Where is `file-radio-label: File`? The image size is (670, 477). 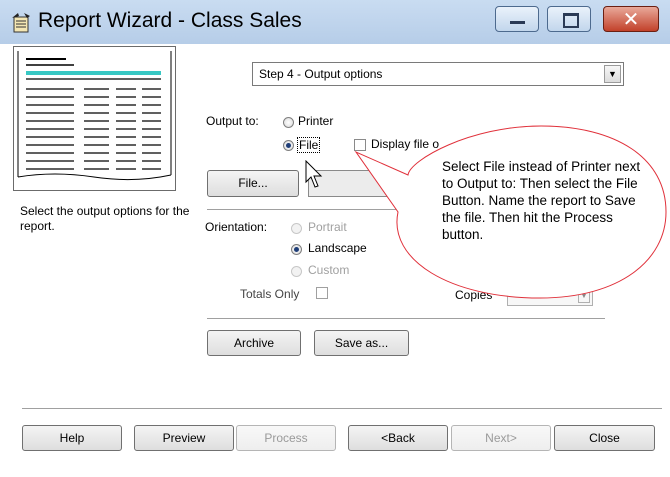
file-radio-label: File is located at coordinates (309, 145).